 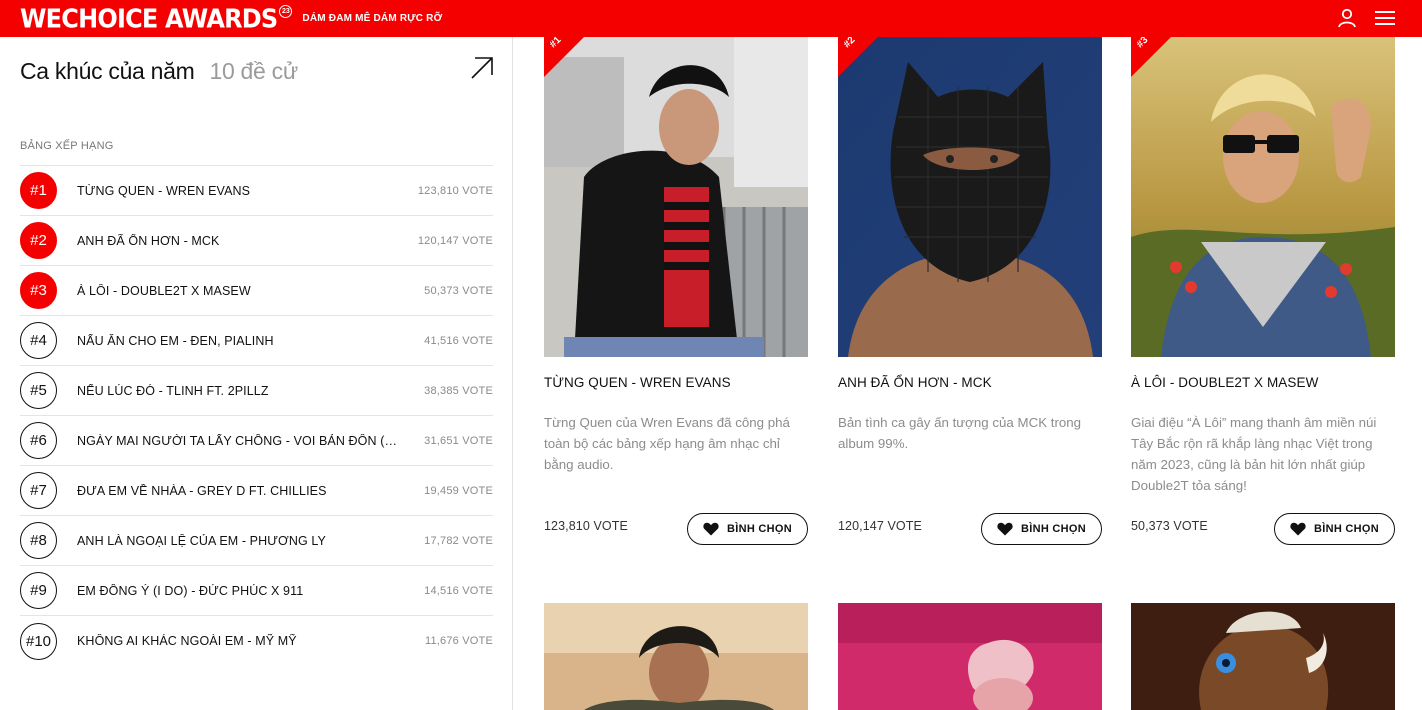 I want to click on vote-count: 120,147 VOTE, so click(x=455, y=240).